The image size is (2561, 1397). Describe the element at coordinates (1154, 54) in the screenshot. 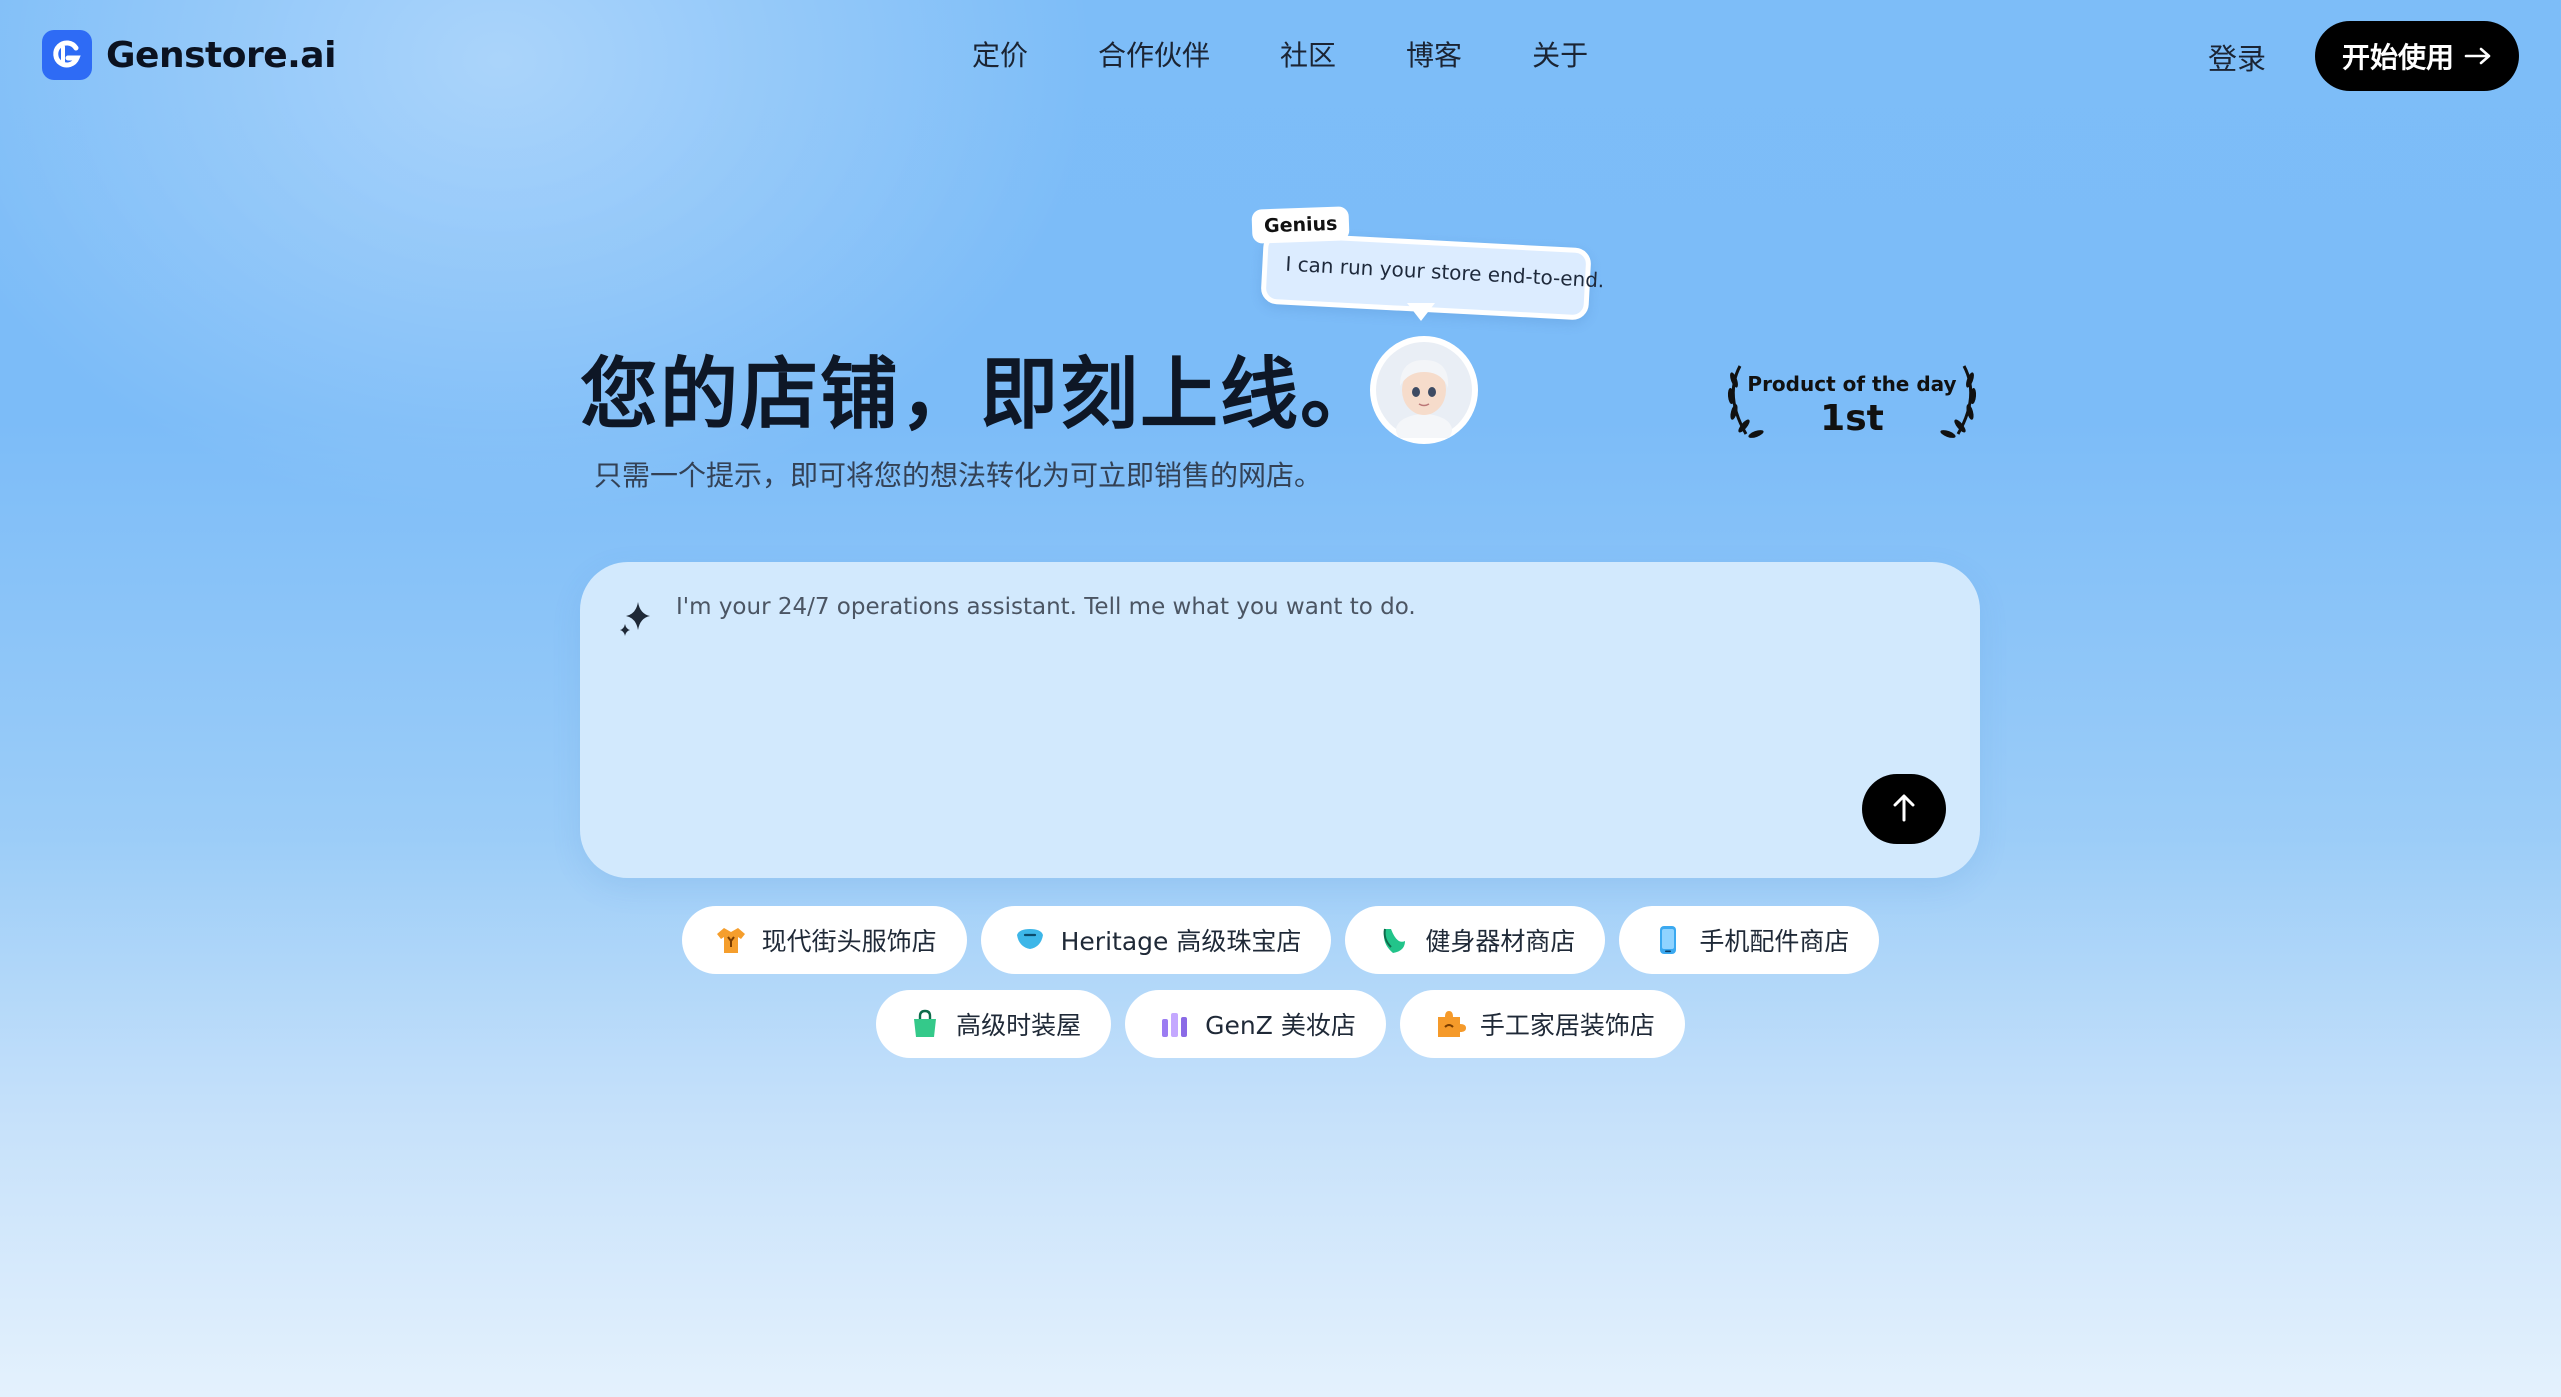

I see `nav-partners: 合作伙伴` at that location.